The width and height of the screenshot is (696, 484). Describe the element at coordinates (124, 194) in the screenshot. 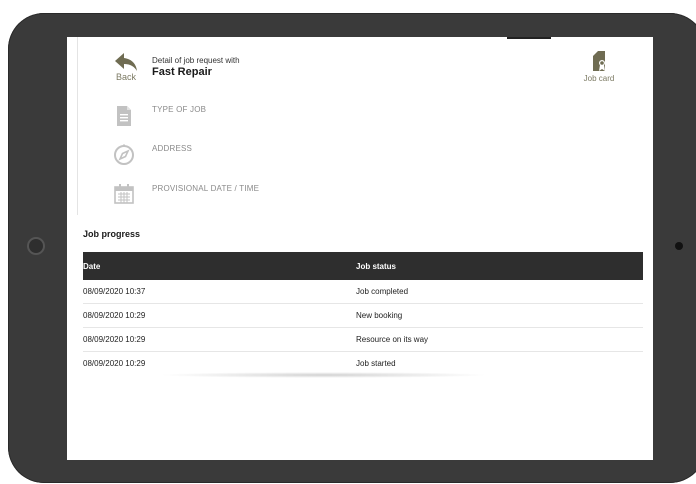

I see `calendar-icon` at that location.